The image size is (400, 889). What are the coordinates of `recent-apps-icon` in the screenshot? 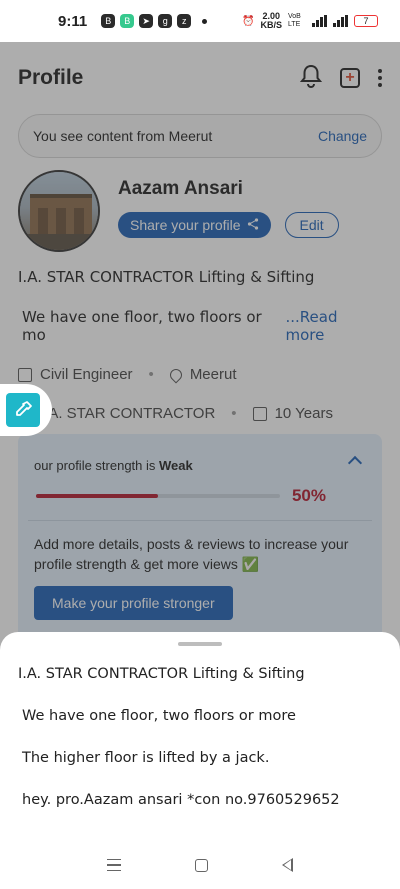 It's located at (114, 865).